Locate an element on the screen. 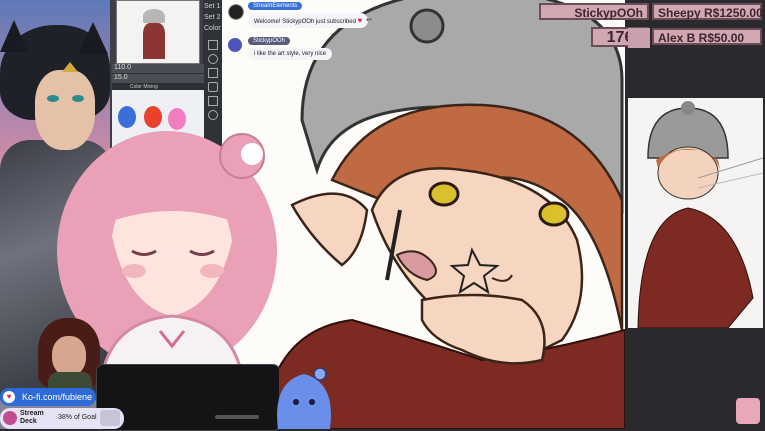 This screenshot has height=431, width=765. small-vtuber-face is located at coordinates (69, 356).